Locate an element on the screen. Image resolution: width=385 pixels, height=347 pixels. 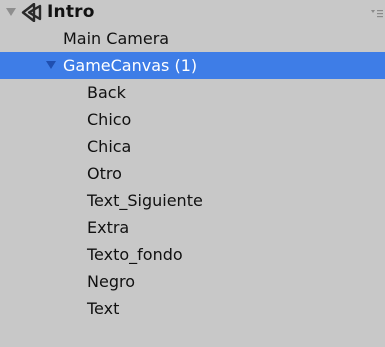
hierarchy-item-main-camera: Main Camera is located at coordinates (192, 38).